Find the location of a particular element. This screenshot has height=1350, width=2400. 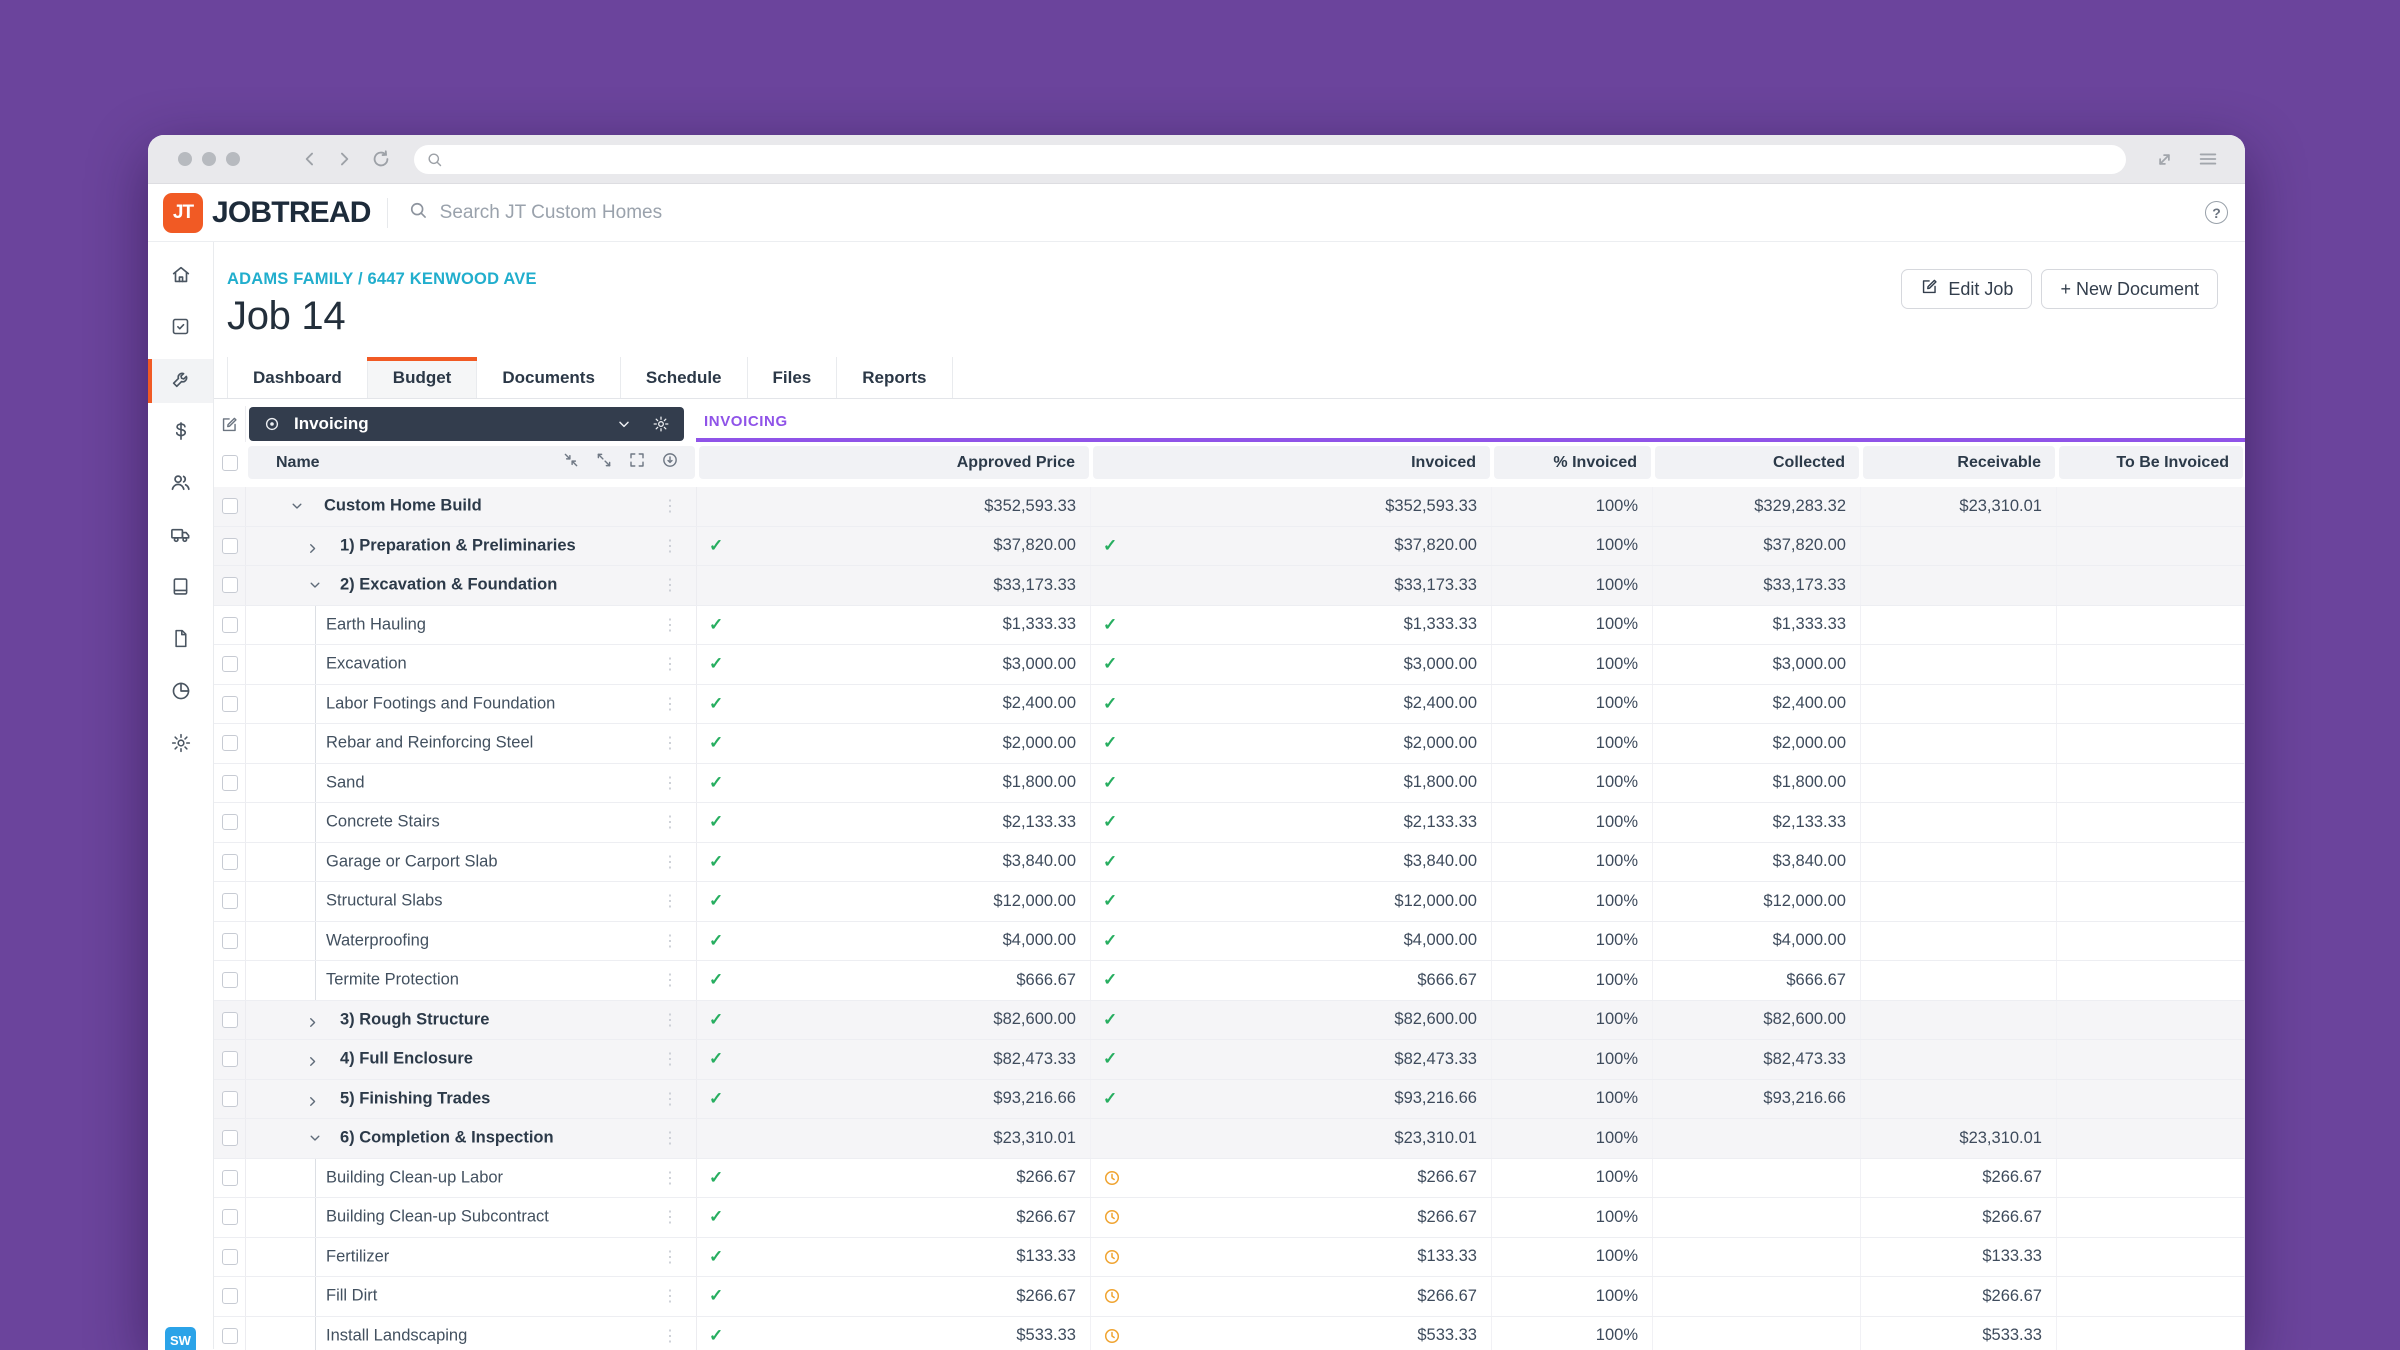

row-name: 3) Rough Structure is located at coordinates (414, 1019).